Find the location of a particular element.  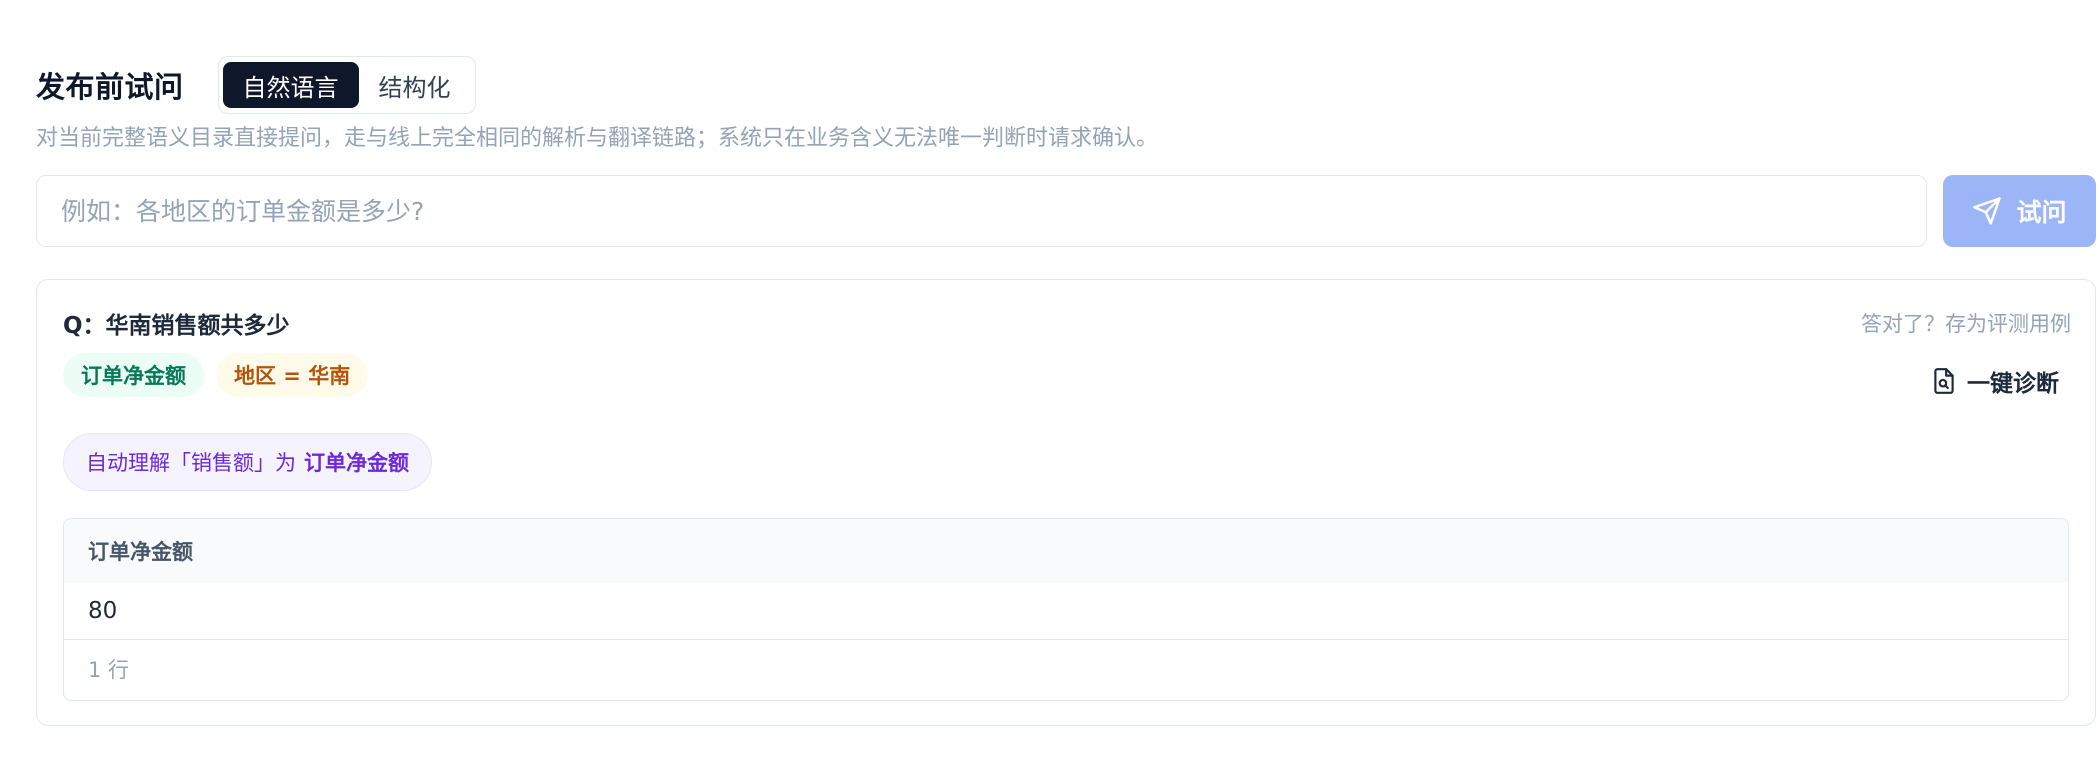

metric-tag: 订单净金额 is located at coordinates (133, 375).